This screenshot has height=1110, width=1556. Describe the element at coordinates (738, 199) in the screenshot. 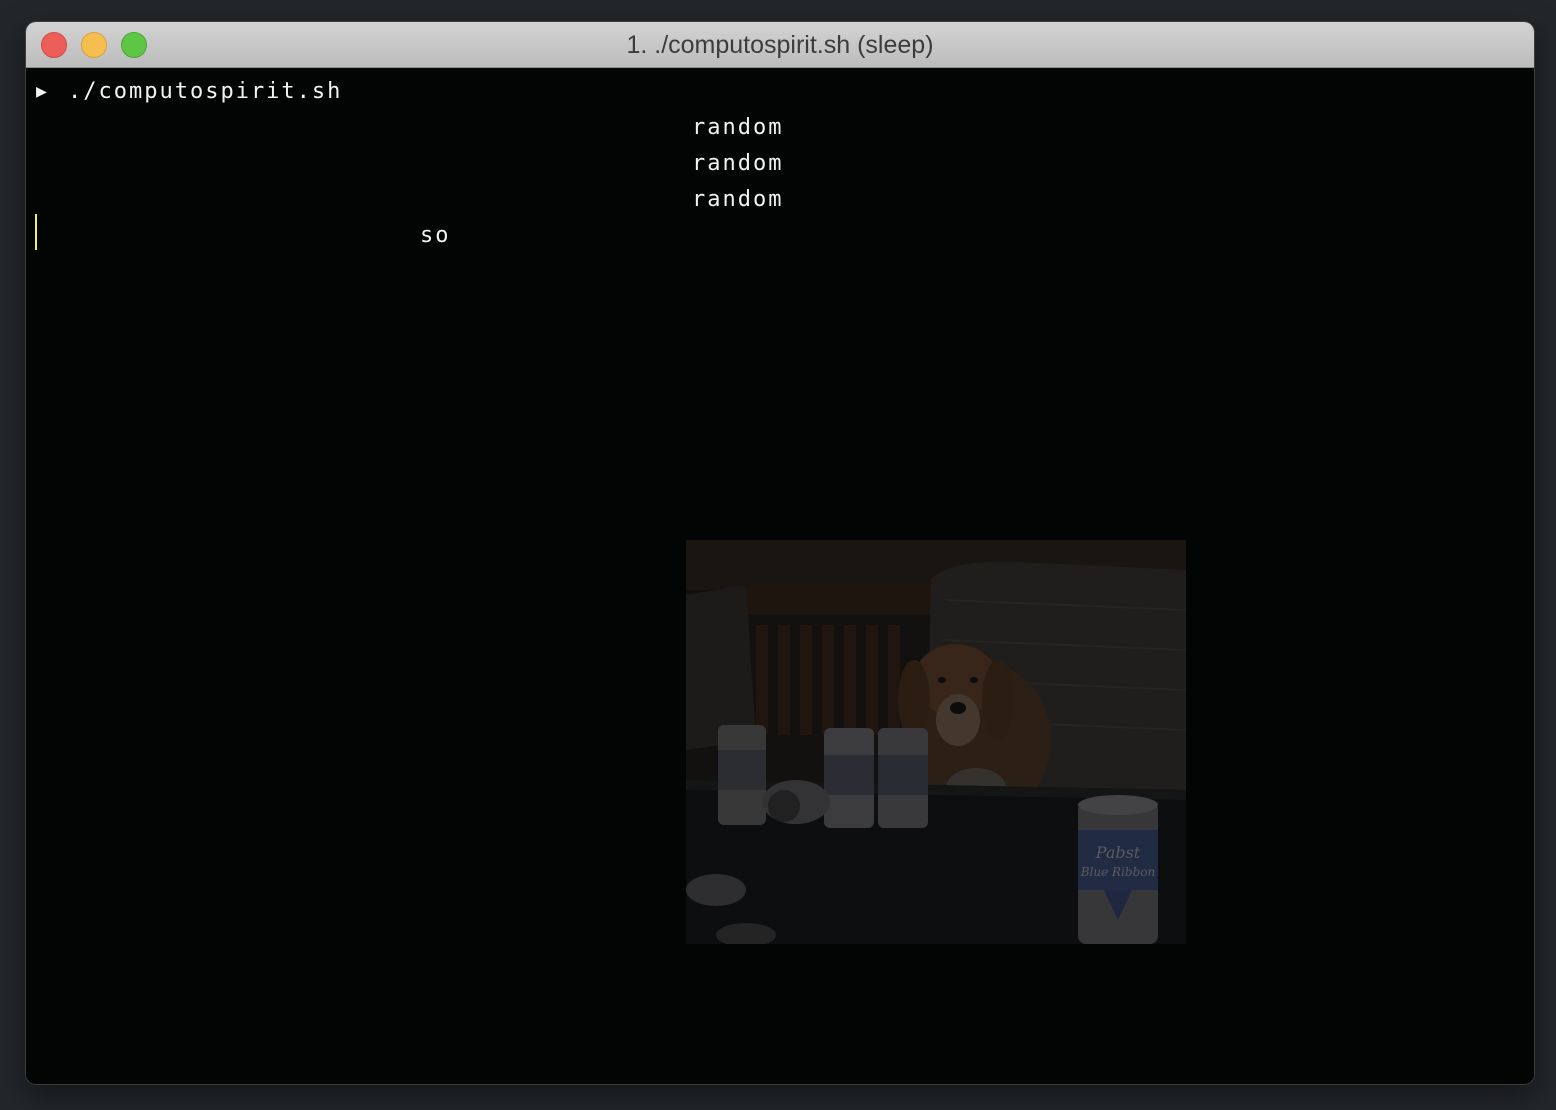

I see `output-line-3: random` at that location.